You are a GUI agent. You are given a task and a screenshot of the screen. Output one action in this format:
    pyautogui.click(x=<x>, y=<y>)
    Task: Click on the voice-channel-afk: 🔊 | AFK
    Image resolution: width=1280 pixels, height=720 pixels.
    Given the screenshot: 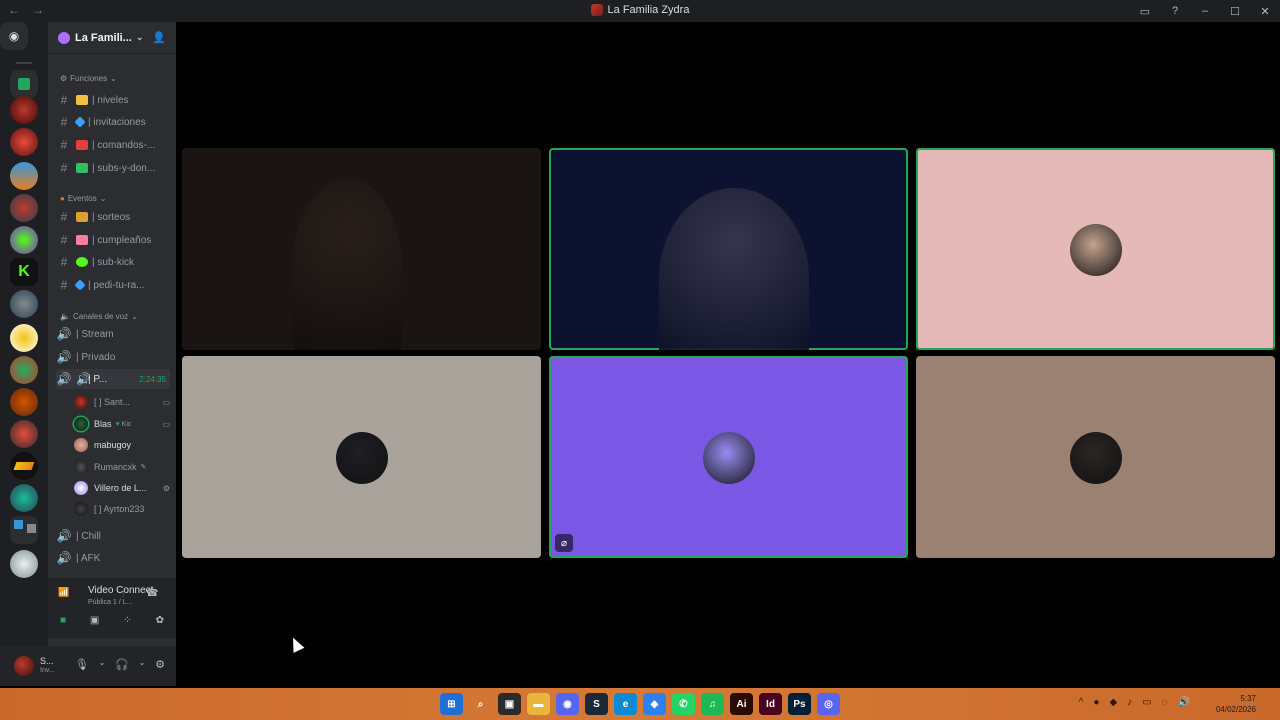 What is the action you would take?
    pyautogui.click(x=113, y=558)
    